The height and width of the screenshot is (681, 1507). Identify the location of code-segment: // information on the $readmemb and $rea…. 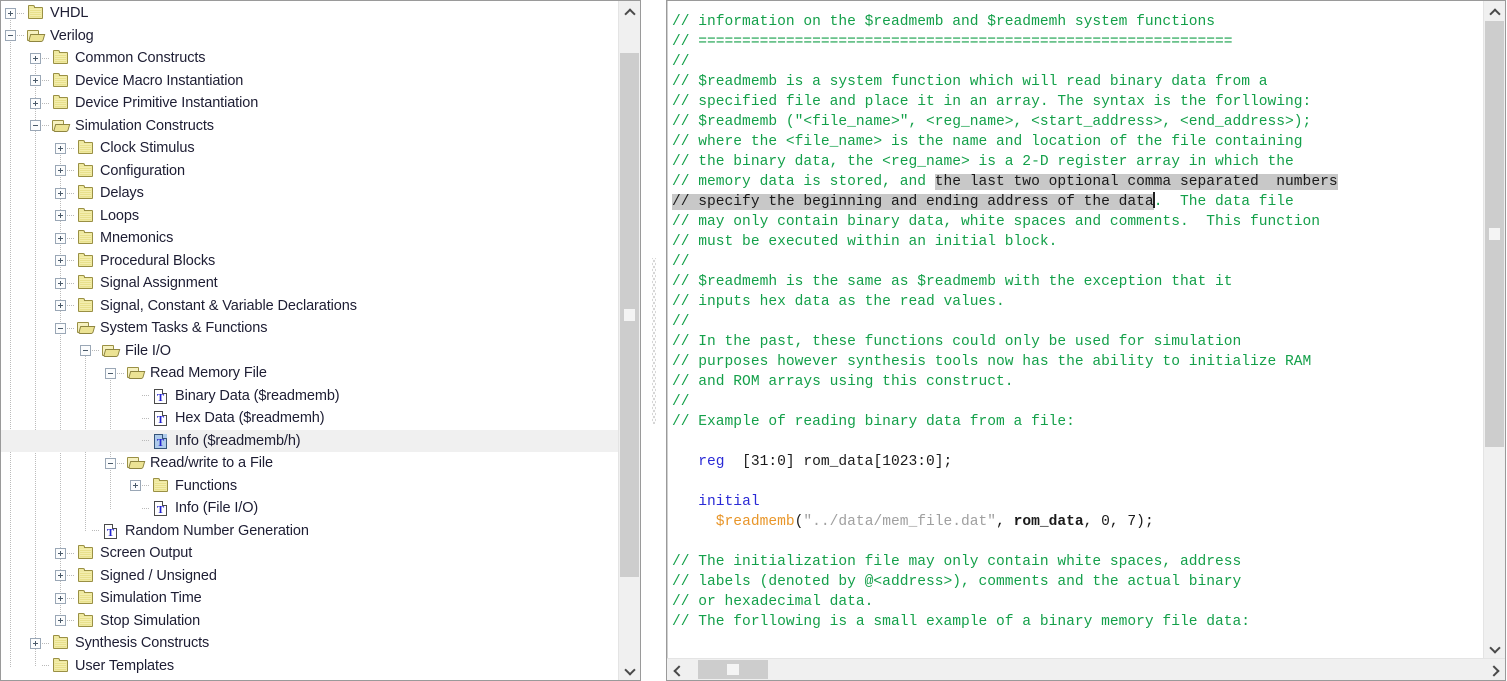
(943, 22).